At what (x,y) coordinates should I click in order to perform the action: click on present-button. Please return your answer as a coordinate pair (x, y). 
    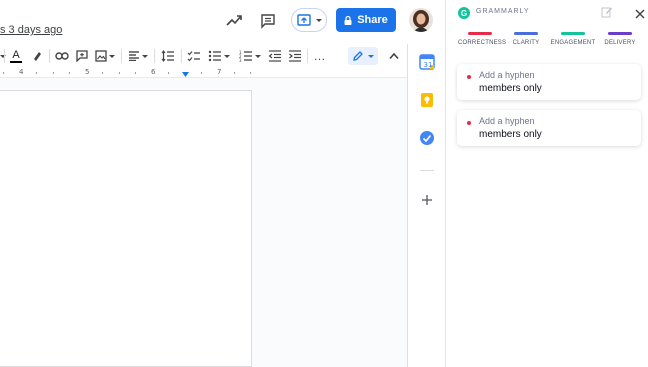
    Looking at the image, I should click on (309, 20).